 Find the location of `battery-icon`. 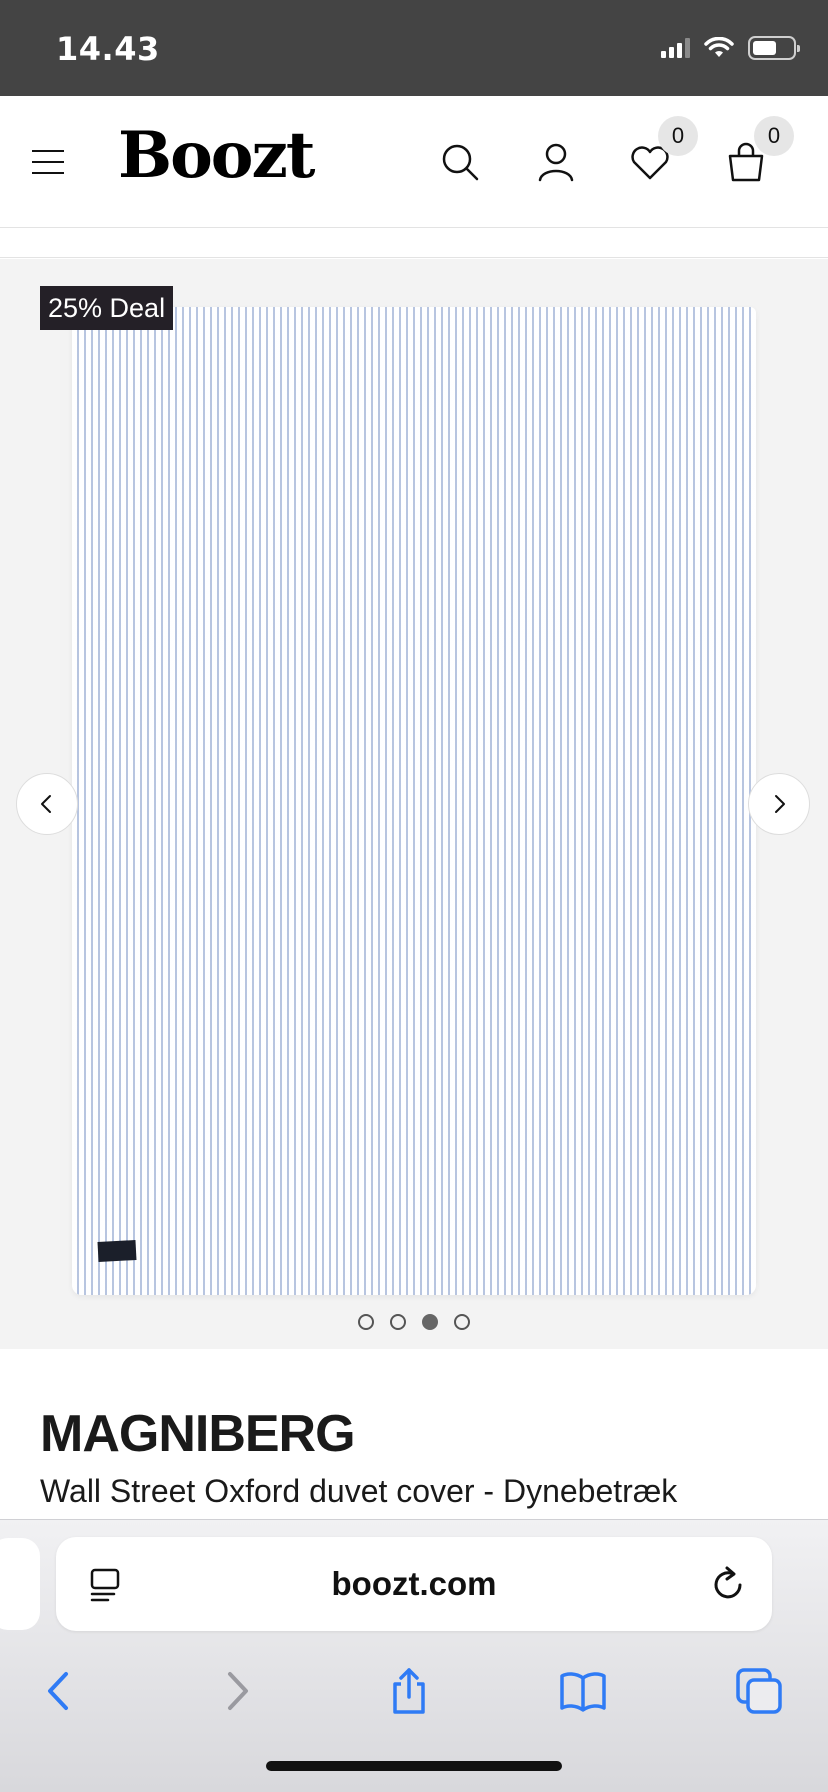

battery-icon is located at coordinates (774, 48).